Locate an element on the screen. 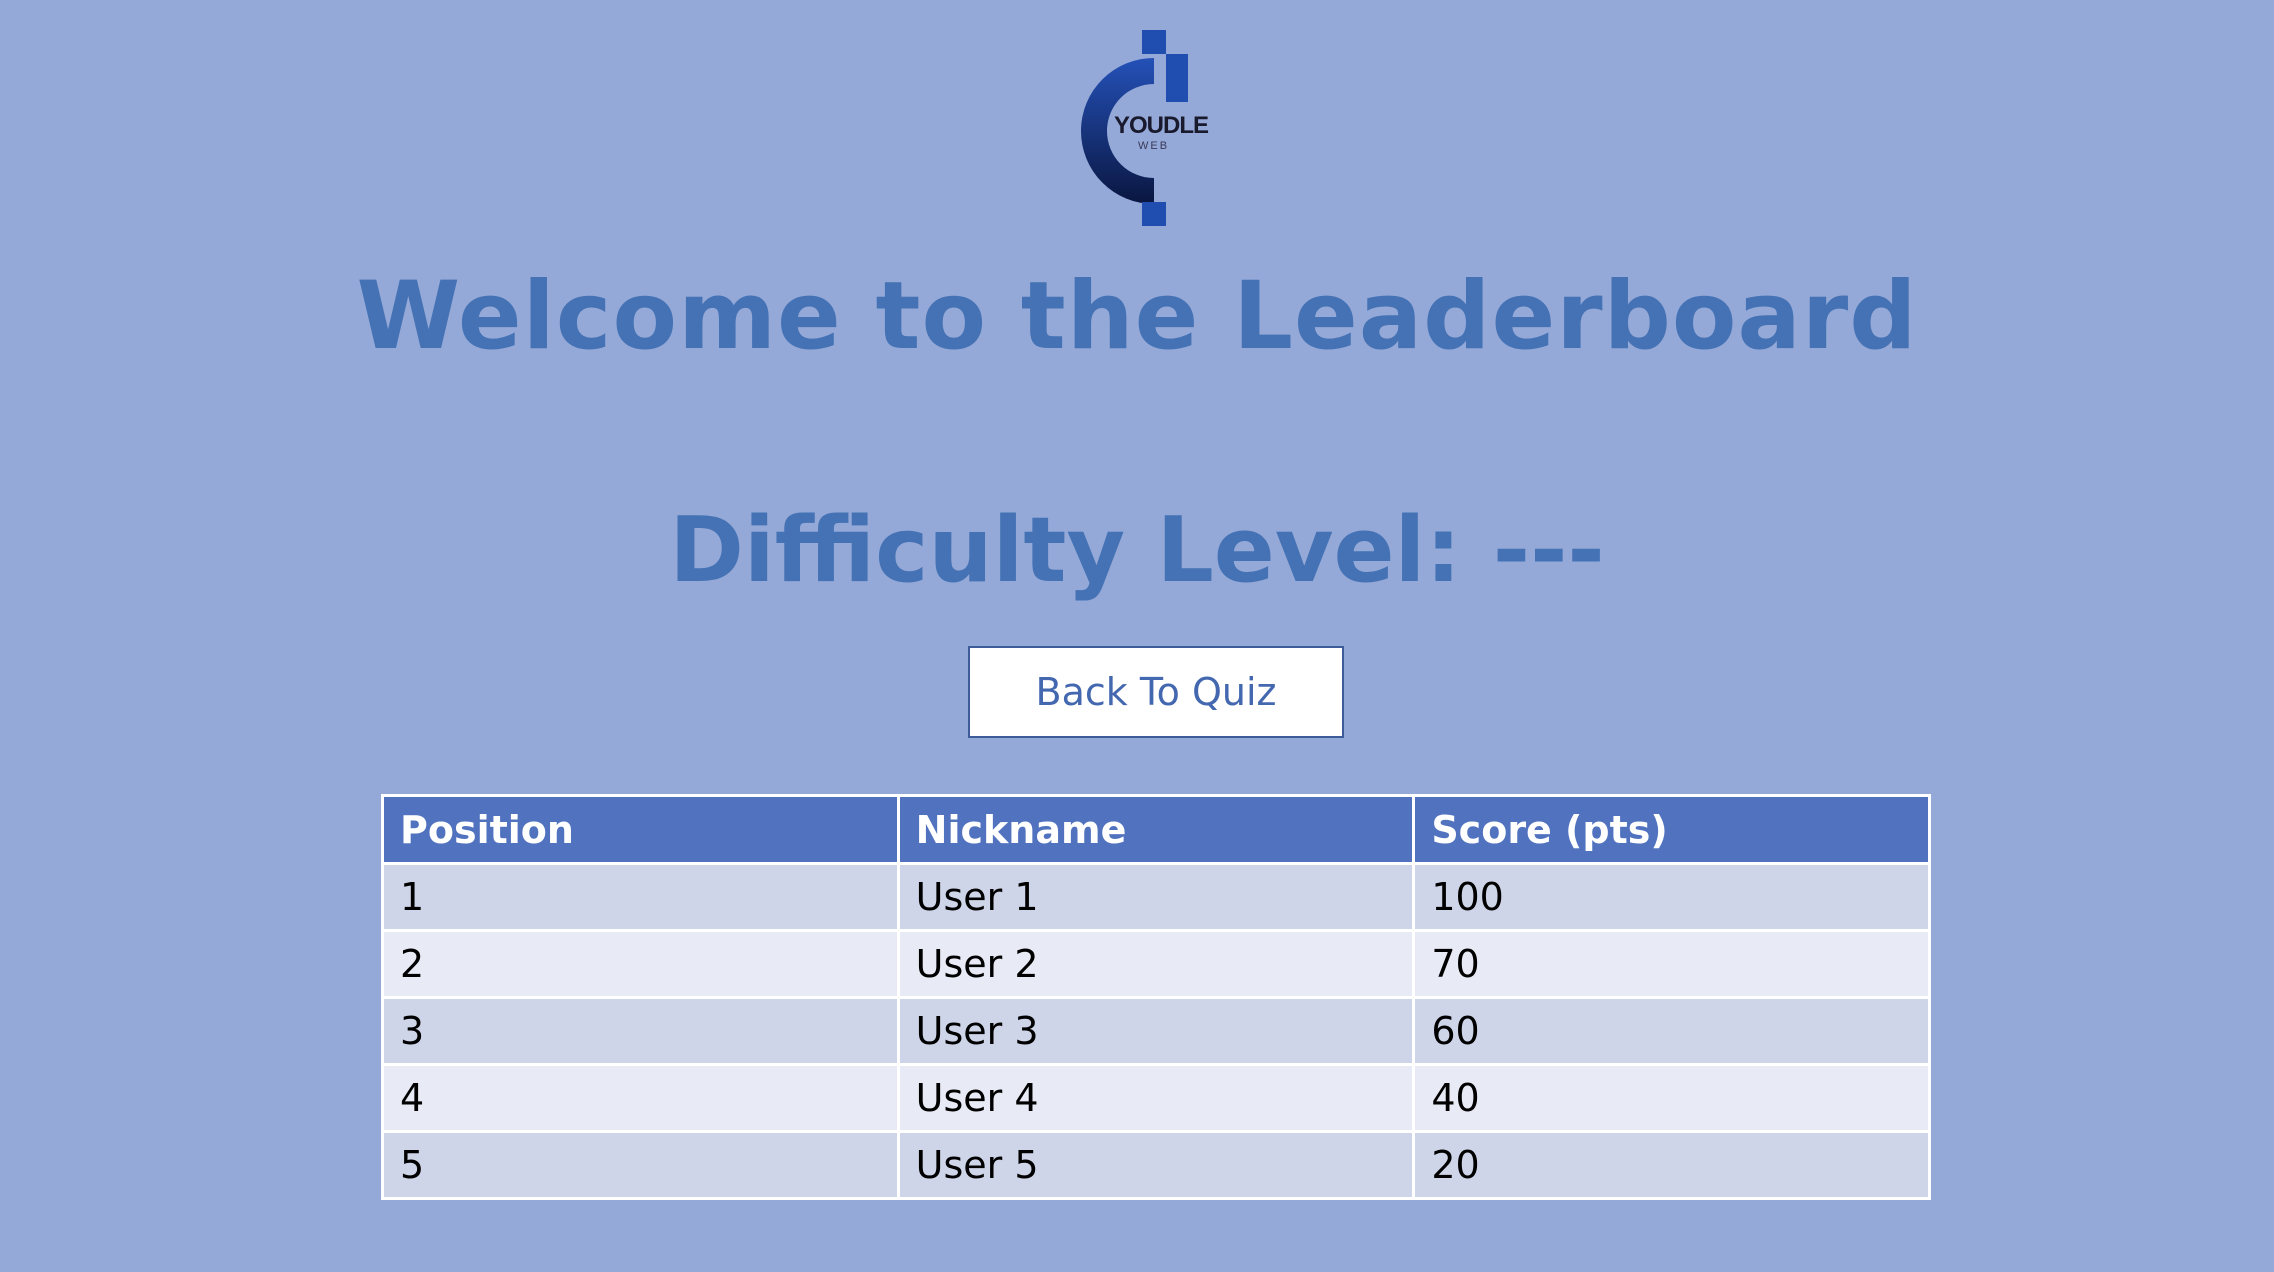  cell-position: 3 is located at coordinates (640, 1031).